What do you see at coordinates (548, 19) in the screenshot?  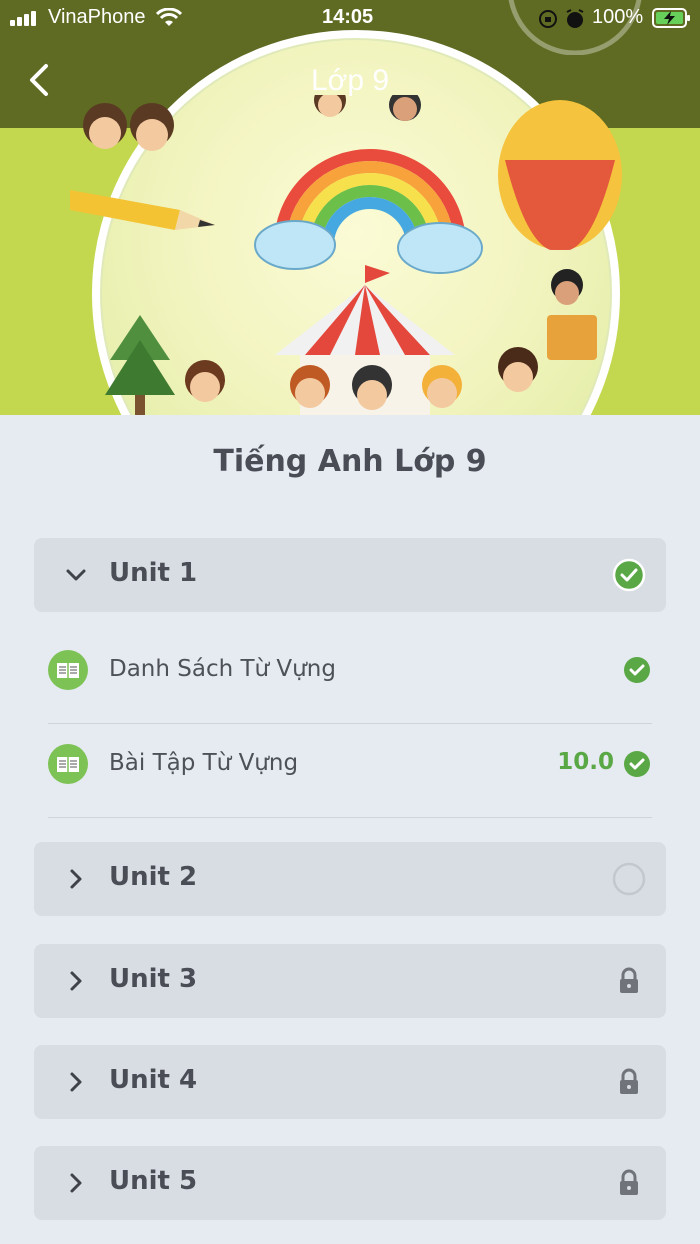 I see `orientation-lock-icon` at bounding box center [548, 19].